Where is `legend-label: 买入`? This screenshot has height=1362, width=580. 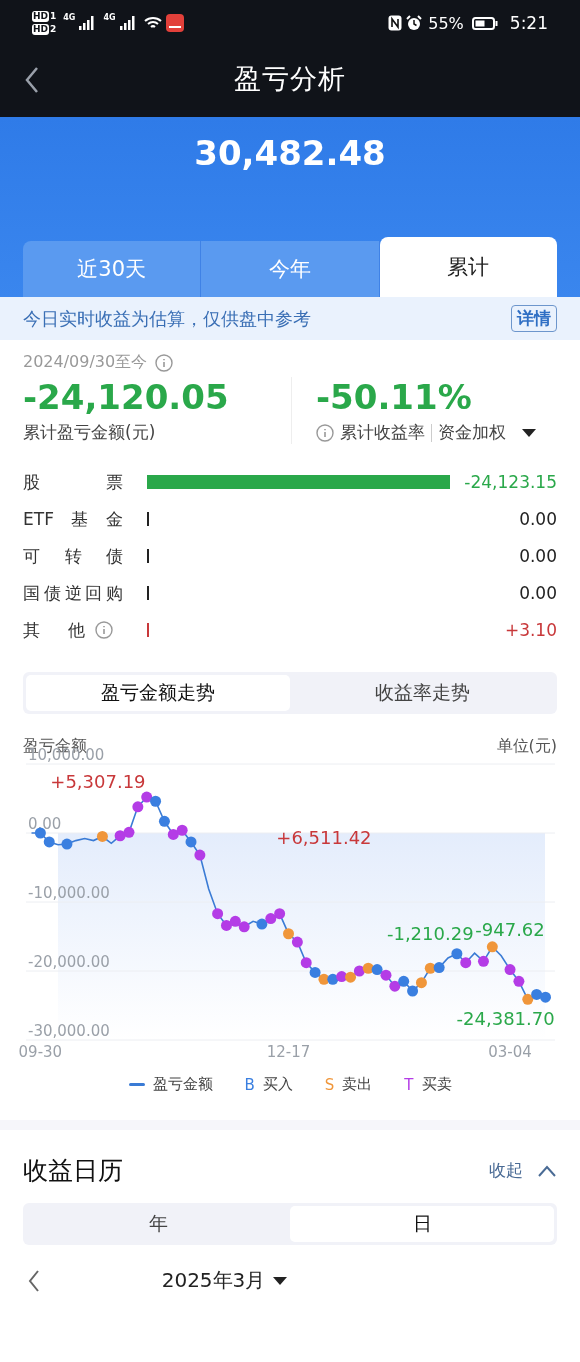
legend-label: 买入 is located at coordinates (277, 1084).